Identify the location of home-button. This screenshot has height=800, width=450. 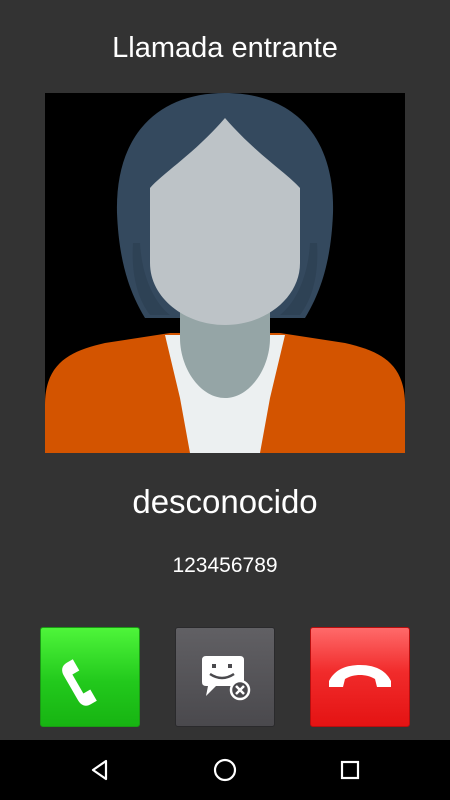
(225, 770).